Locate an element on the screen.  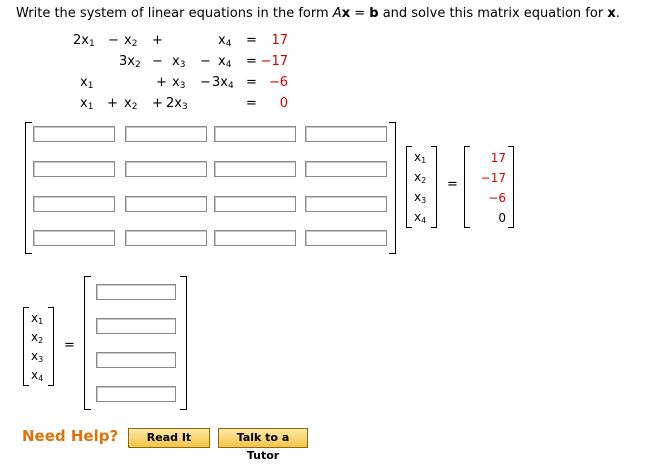
b-vector-left-bracket is located at coordinates (467, 187).